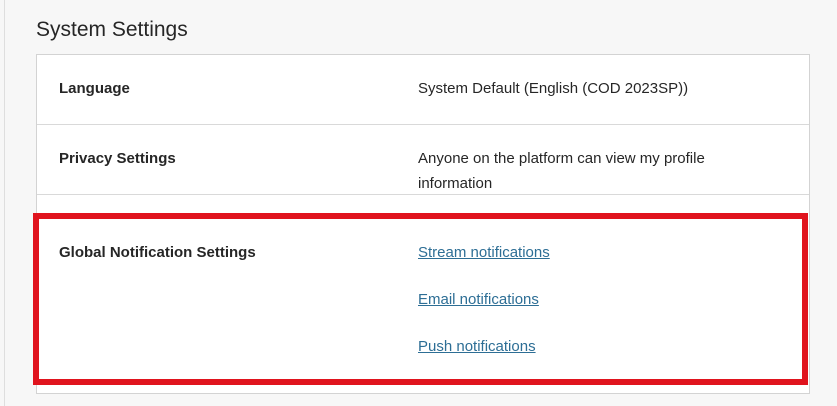 The width and height of the screenshot is (837, 406). What do you see at coordinates (484, 253) in the screenshot?
I see `stream-notifications-link: Stream notifications` at bounding box center [484, 253].